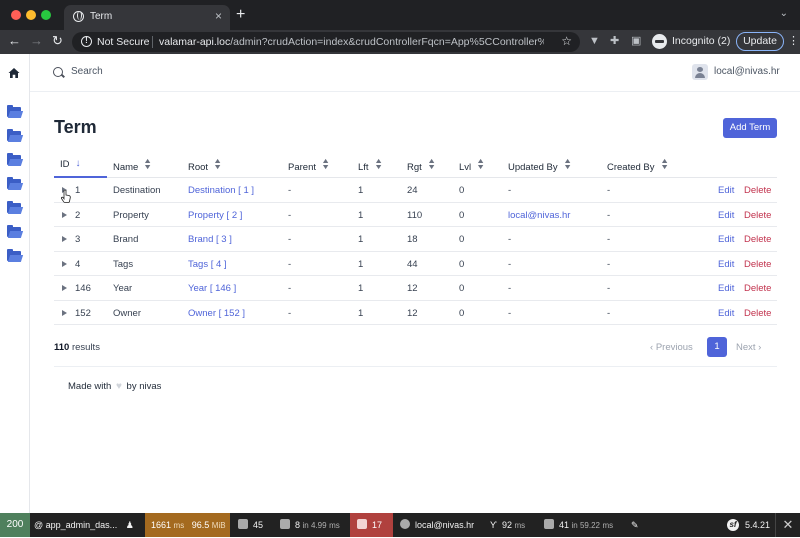  Describe the element at coordinates (46, 15) in the screenshot. I see `window-maximize-button` at that location.